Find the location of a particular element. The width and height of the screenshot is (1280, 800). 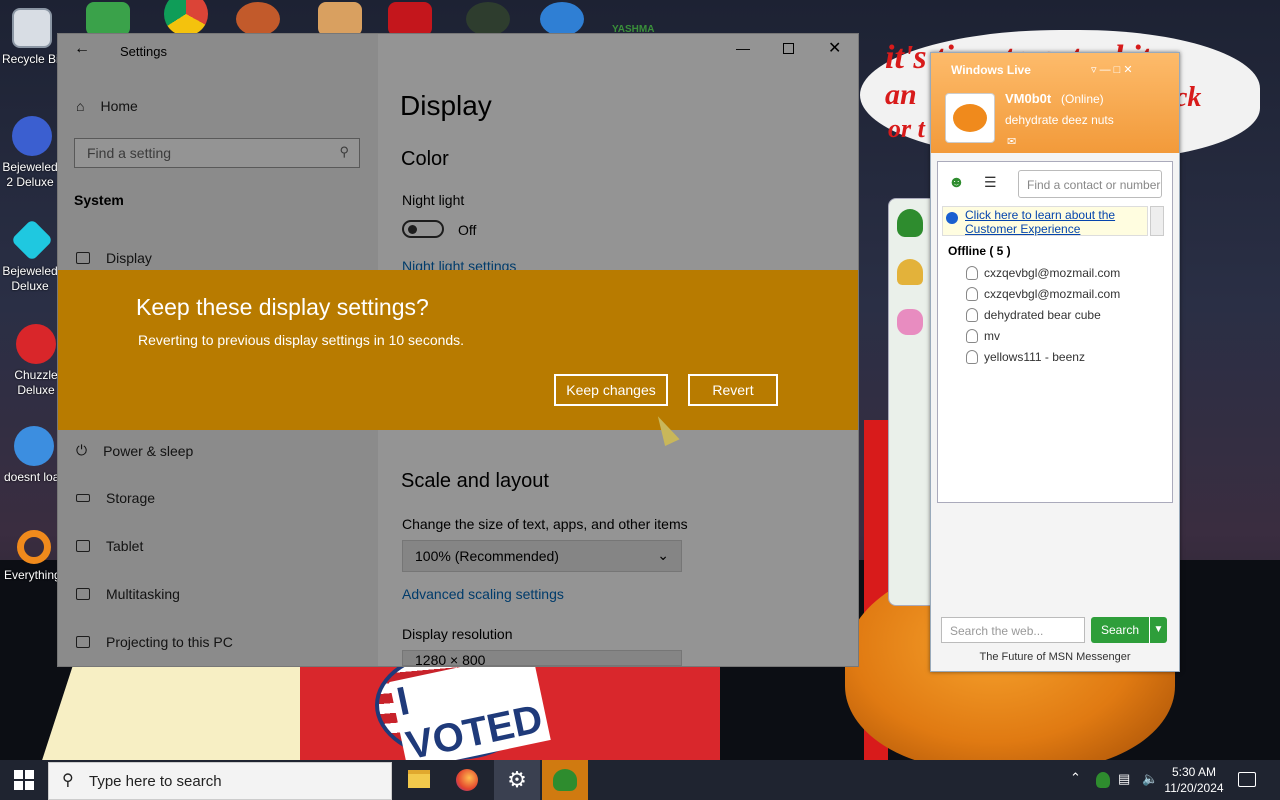

chuzzle-icon is located at coordinates (36, 344).